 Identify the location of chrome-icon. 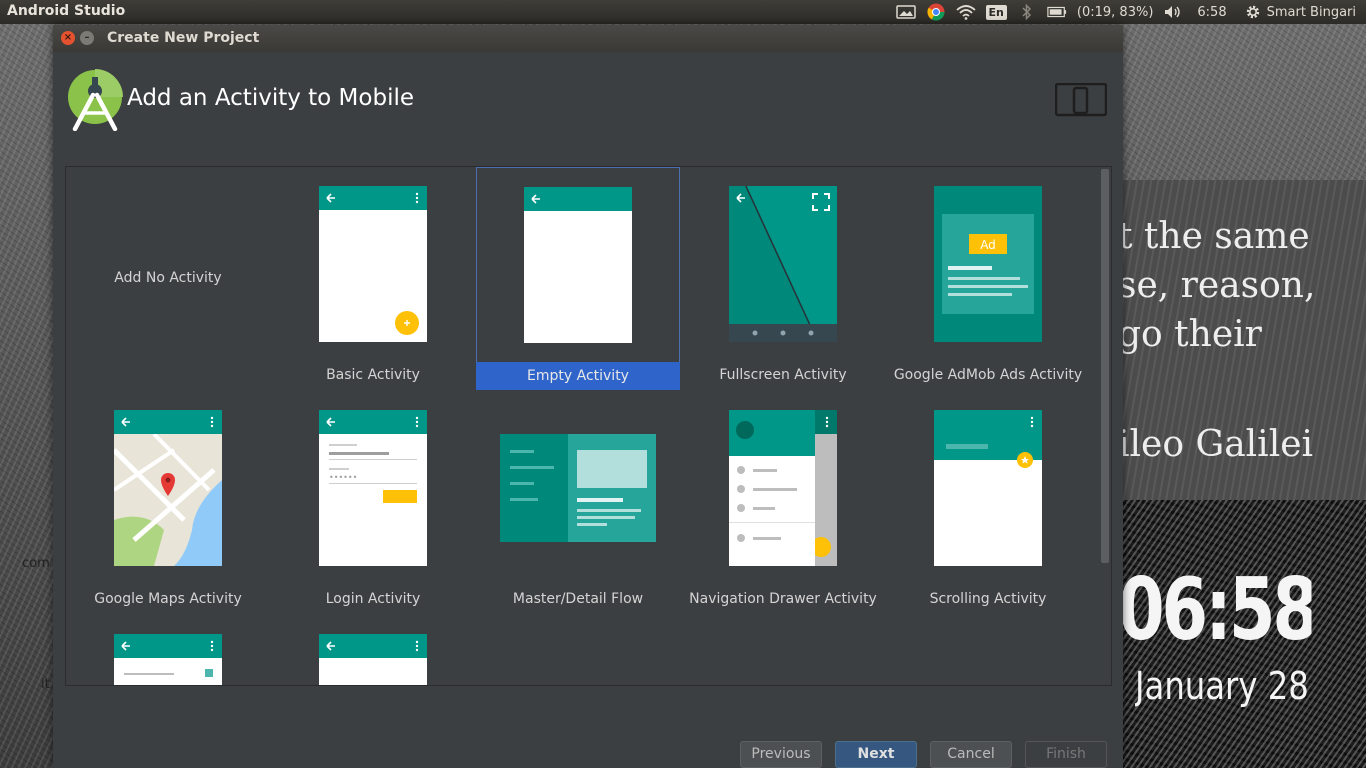
(936, 12).